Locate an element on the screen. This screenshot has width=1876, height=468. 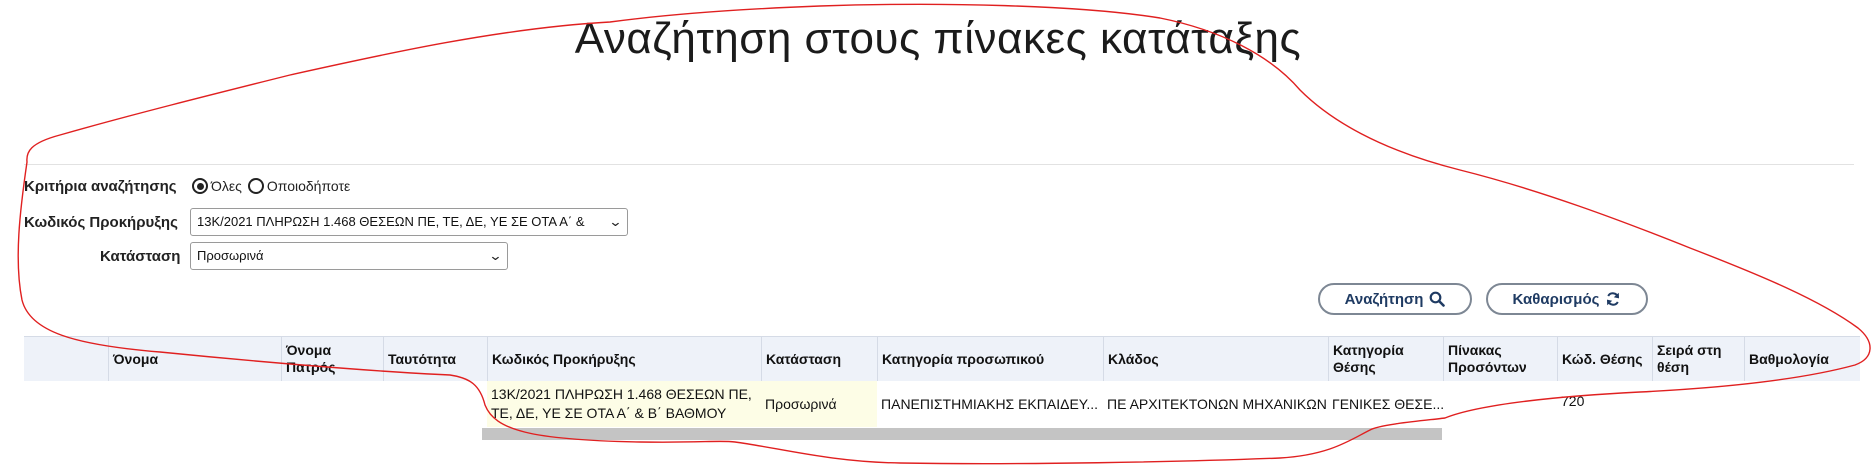
horizontal-scrollbar is located at coordinates (962, 434).